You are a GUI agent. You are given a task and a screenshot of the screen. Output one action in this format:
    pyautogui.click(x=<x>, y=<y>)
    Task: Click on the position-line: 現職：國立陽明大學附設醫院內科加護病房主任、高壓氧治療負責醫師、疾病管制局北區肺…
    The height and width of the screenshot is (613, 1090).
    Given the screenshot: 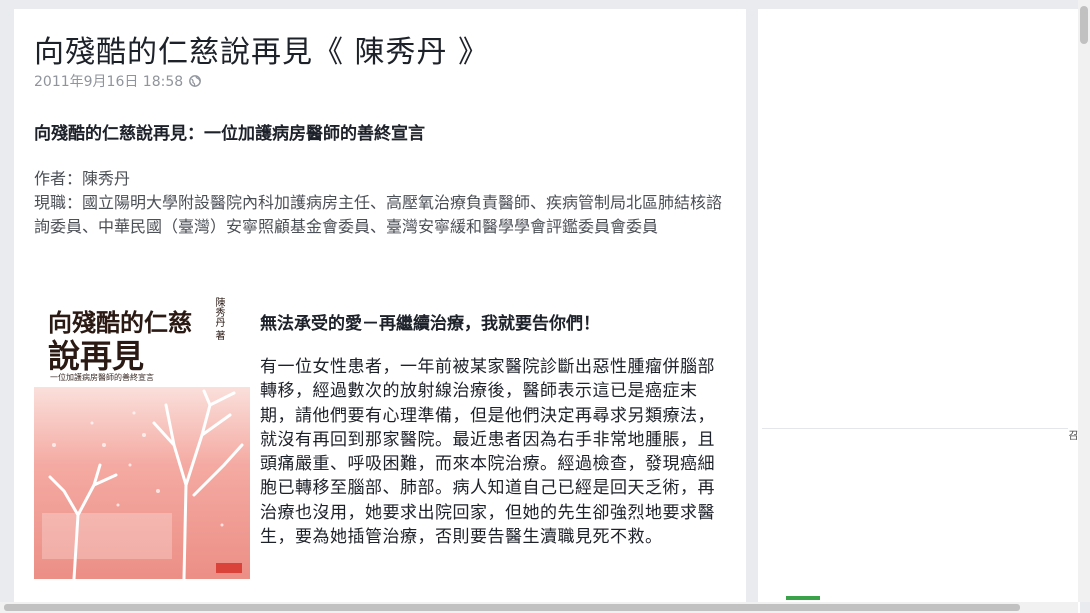 What is the action you would take?
    pyautogui.click(x=378, y=214)
    